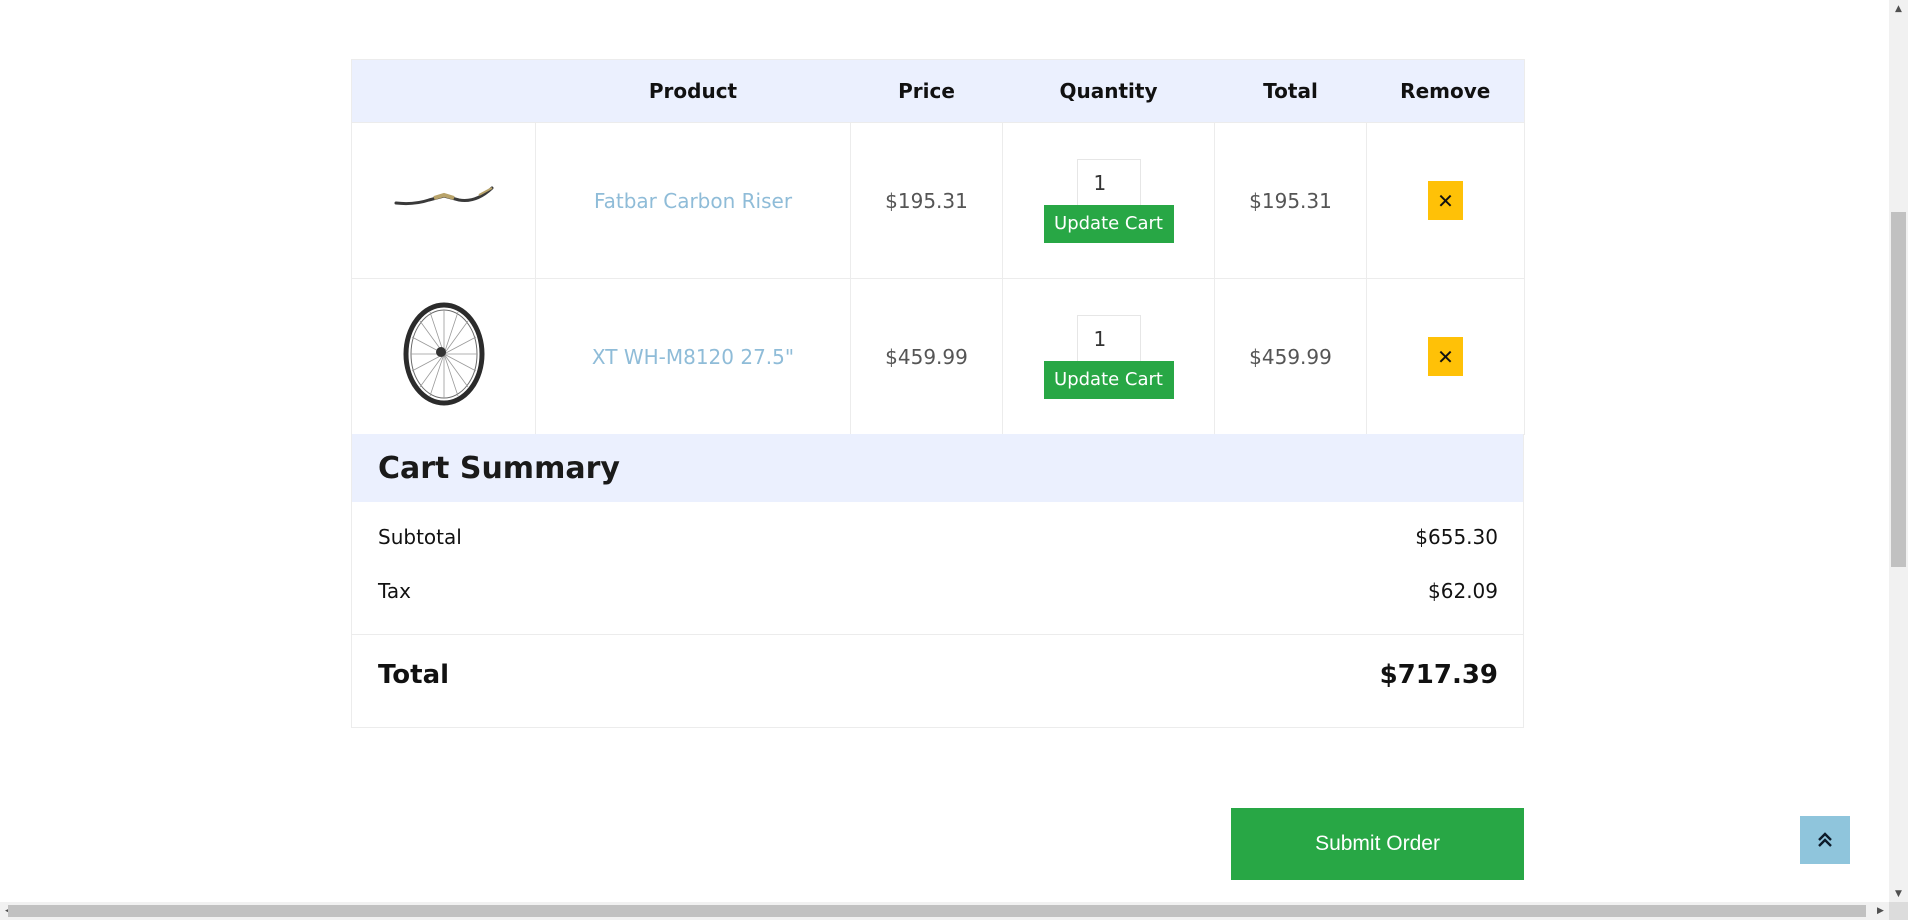 The image size is (1908, 920). I want to click on total-value: $717.39, so click(1438, 675).